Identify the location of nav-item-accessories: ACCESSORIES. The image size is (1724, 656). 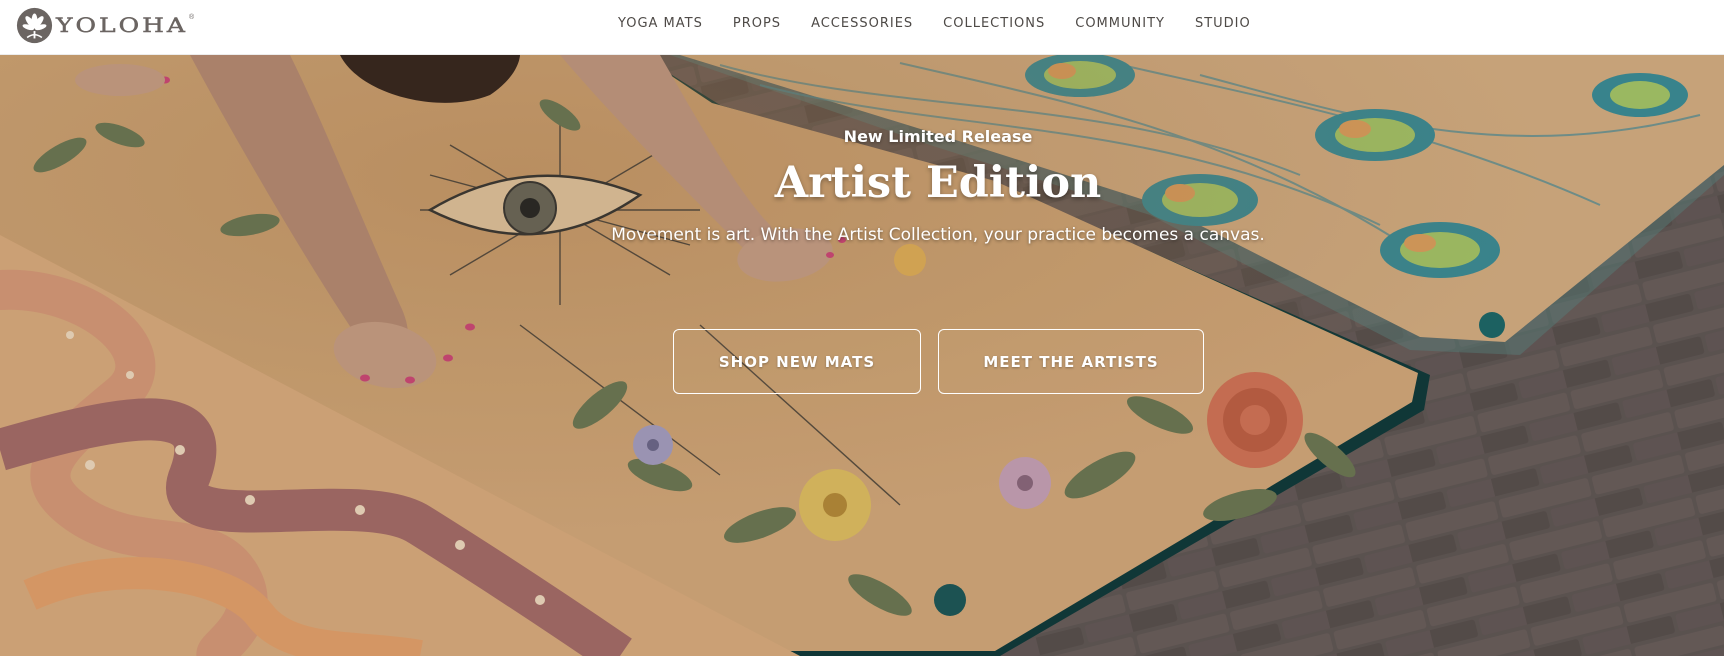
(862, 23).